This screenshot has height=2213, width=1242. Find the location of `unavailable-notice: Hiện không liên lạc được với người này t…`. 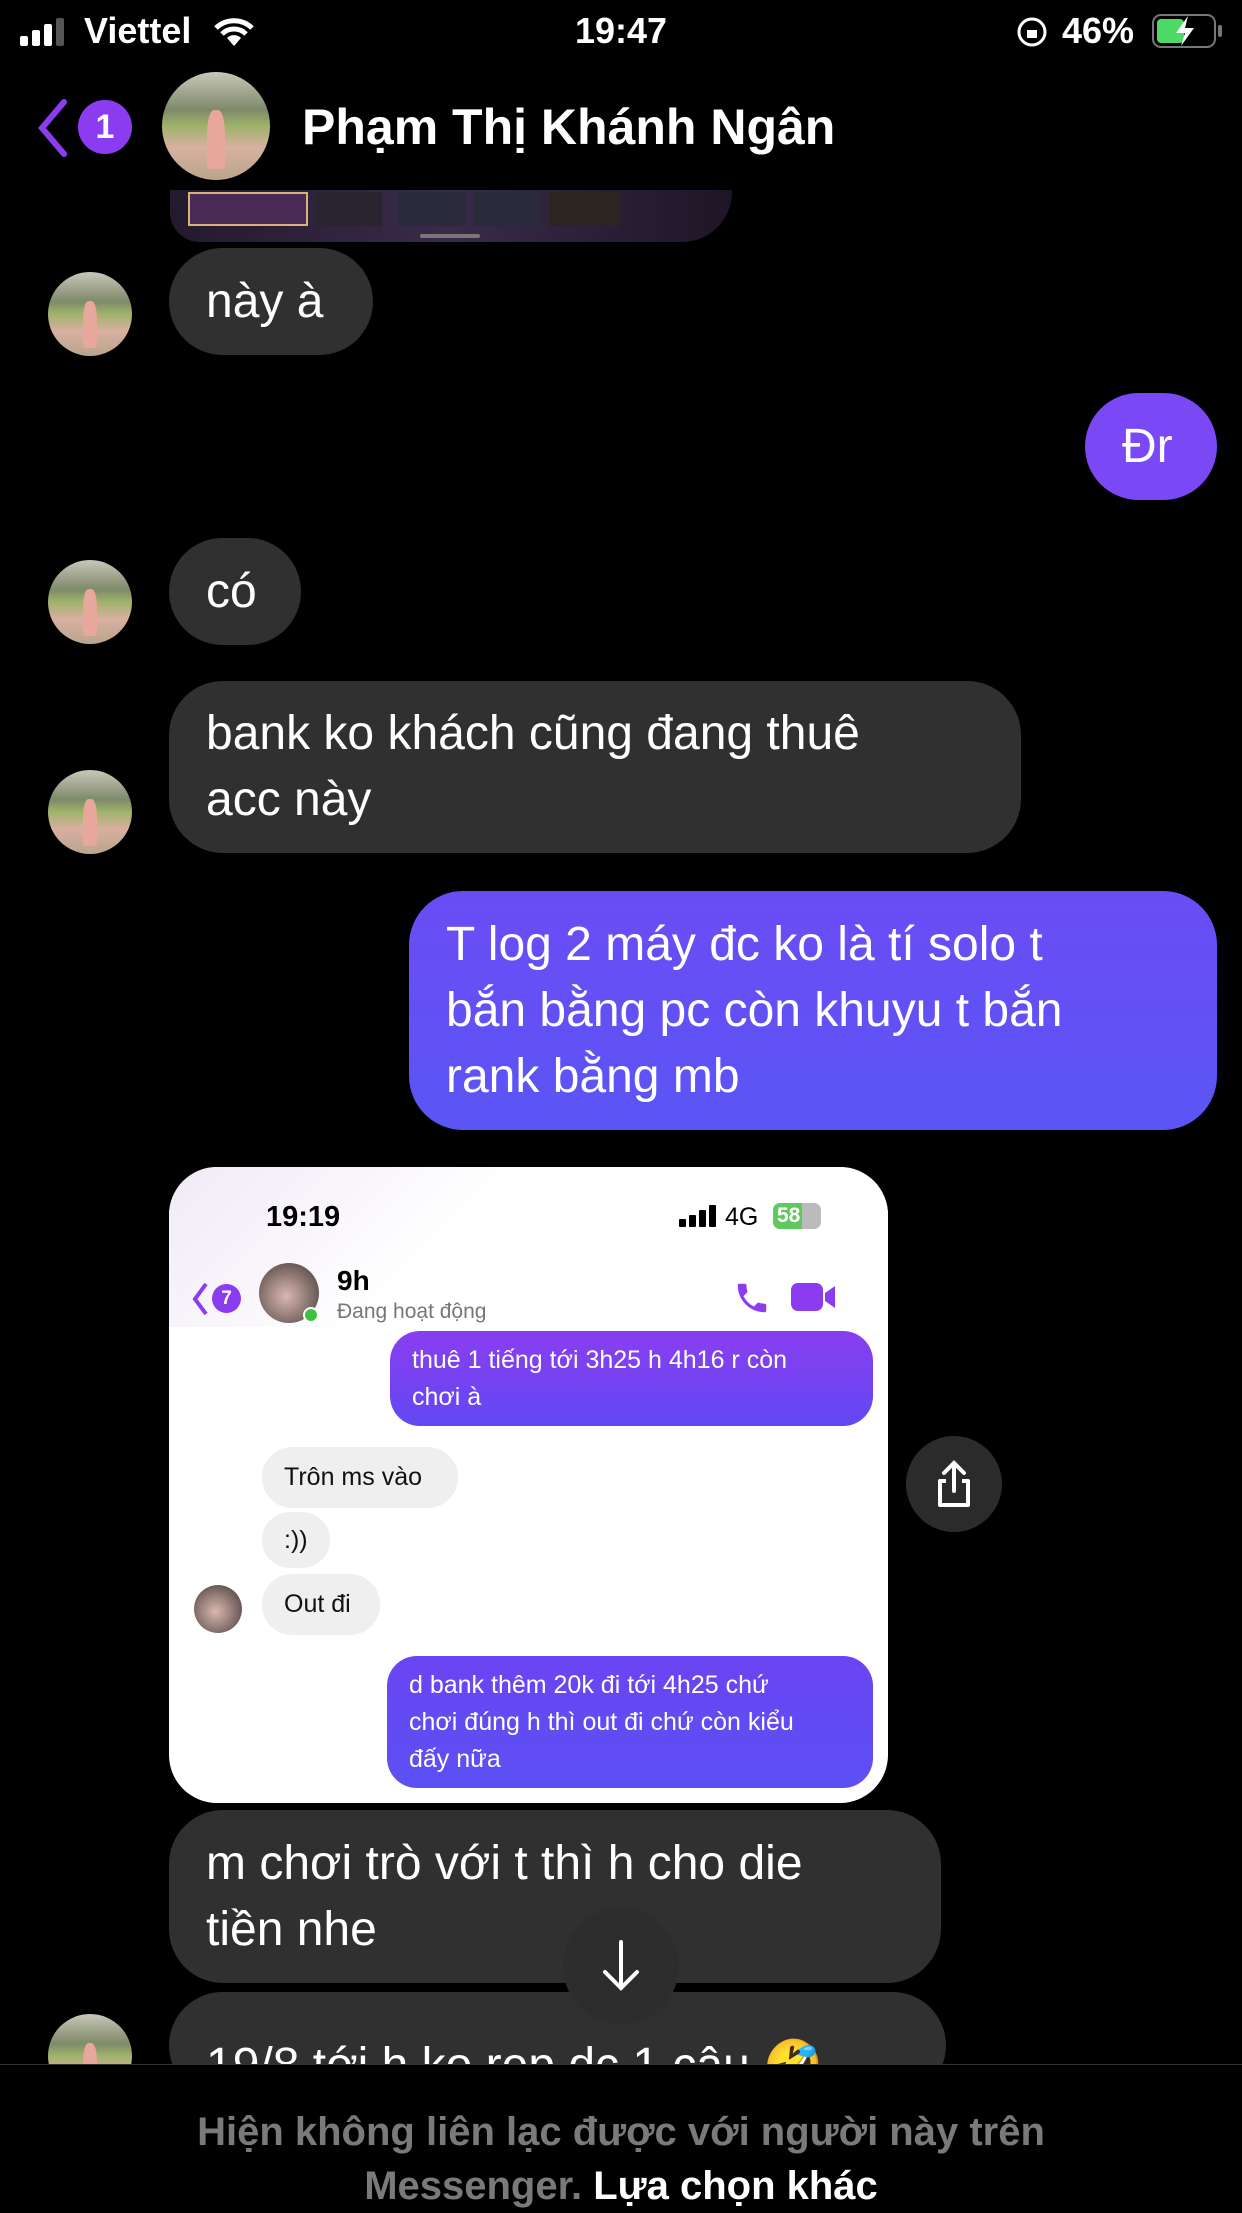

unavailable-notice: Hiện không liên lạc được với người này t… is located at coordinates (621, 2132).